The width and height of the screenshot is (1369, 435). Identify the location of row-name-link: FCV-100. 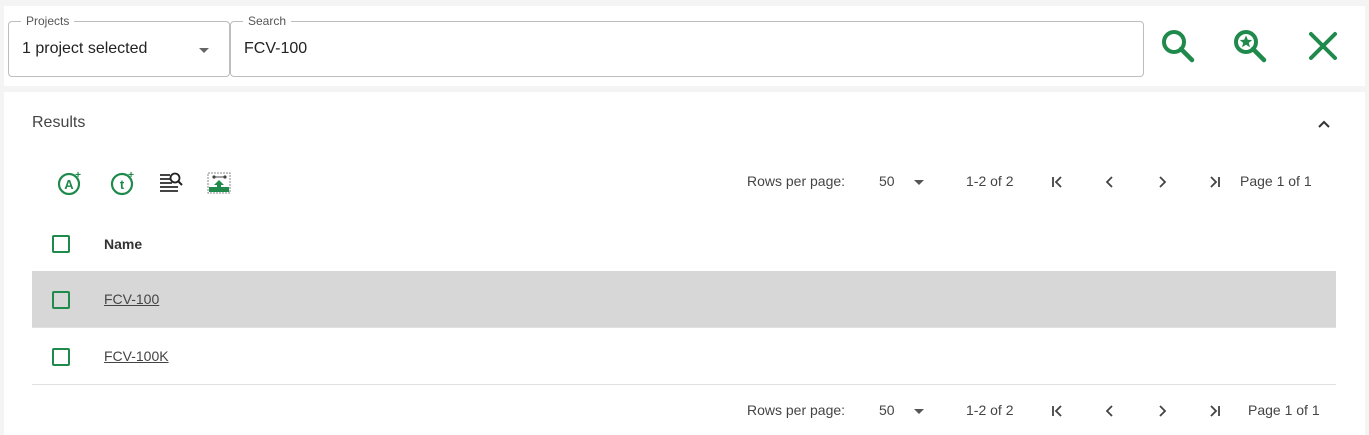
(131, 299).